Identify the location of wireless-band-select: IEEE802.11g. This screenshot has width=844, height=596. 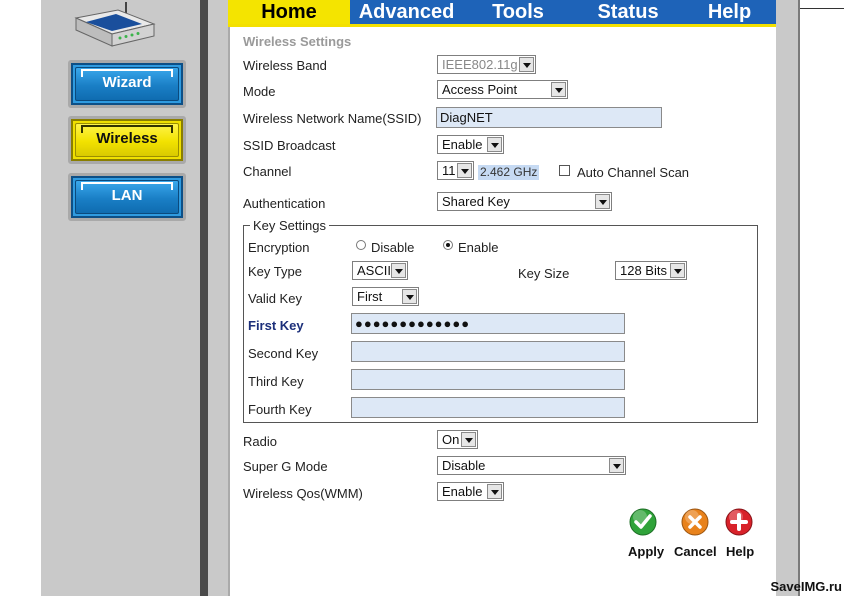
(486, 64).